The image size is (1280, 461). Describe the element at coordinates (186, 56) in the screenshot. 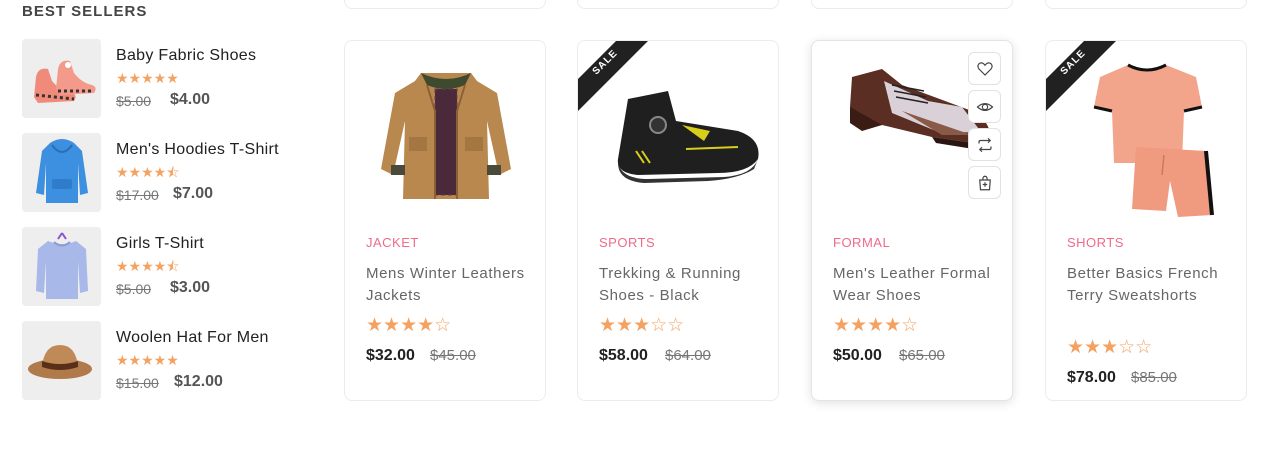

I see `product-name: Baby Fabric Shoes` at that location.